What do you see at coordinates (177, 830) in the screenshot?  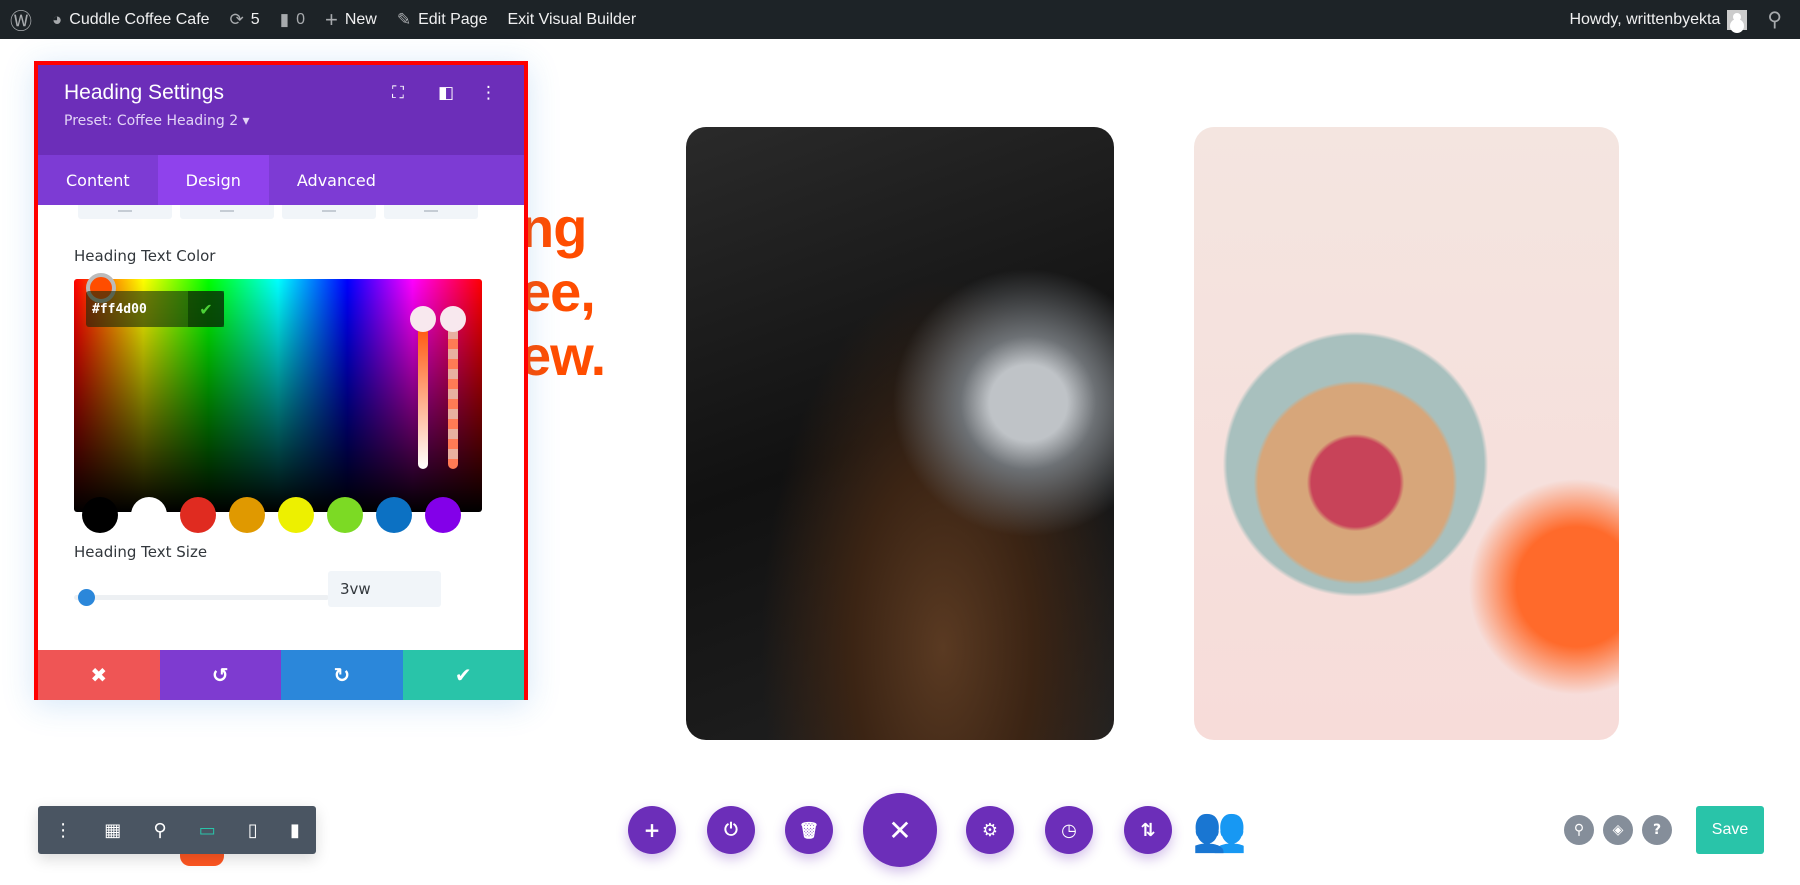 I see `view-mode-toolbar: ⋮ ▦ ⚲ ▭ ▯ ▮` at bounding box center [177, 830].